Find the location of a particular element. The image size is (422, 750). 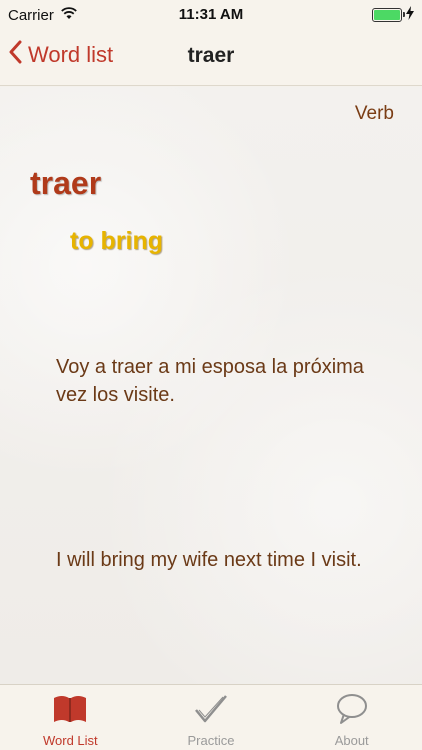

back-button: Word list is located at coordinates (60, 55).